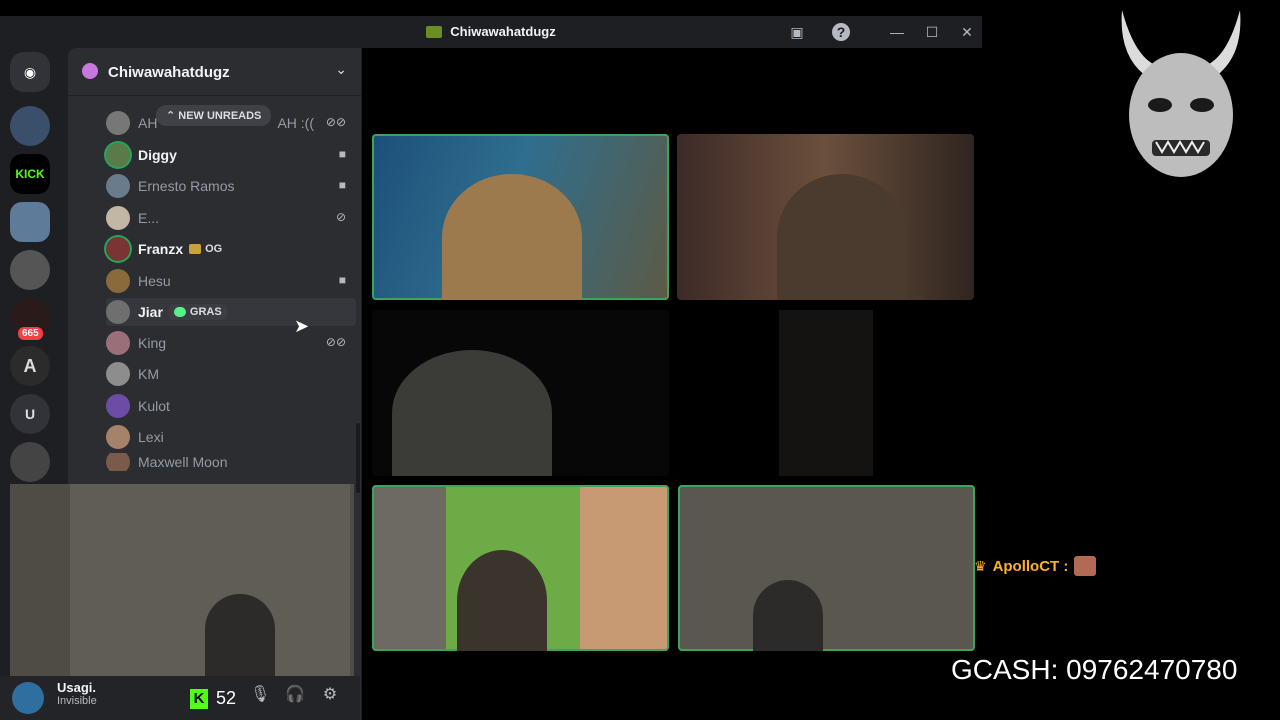 The height and width of the screenshot is (720, 1280). What do you see at coordinates (231, 437) in the screenshot?
I see `voice-member: Lexi` at bounding box center [231, 437].